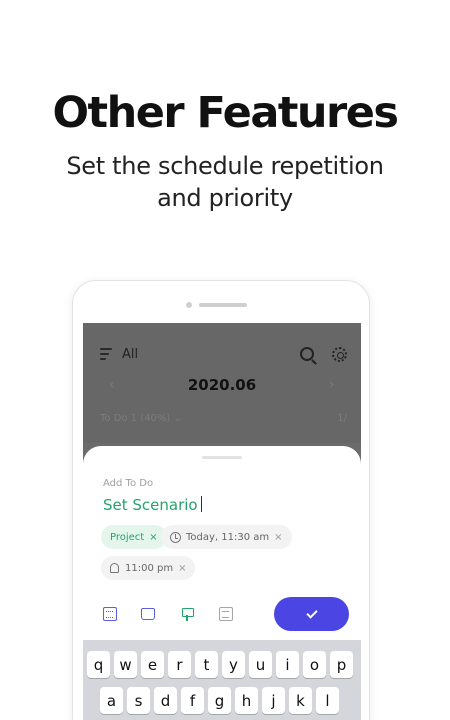  I want to click on key-t: t, so click(206, 664).